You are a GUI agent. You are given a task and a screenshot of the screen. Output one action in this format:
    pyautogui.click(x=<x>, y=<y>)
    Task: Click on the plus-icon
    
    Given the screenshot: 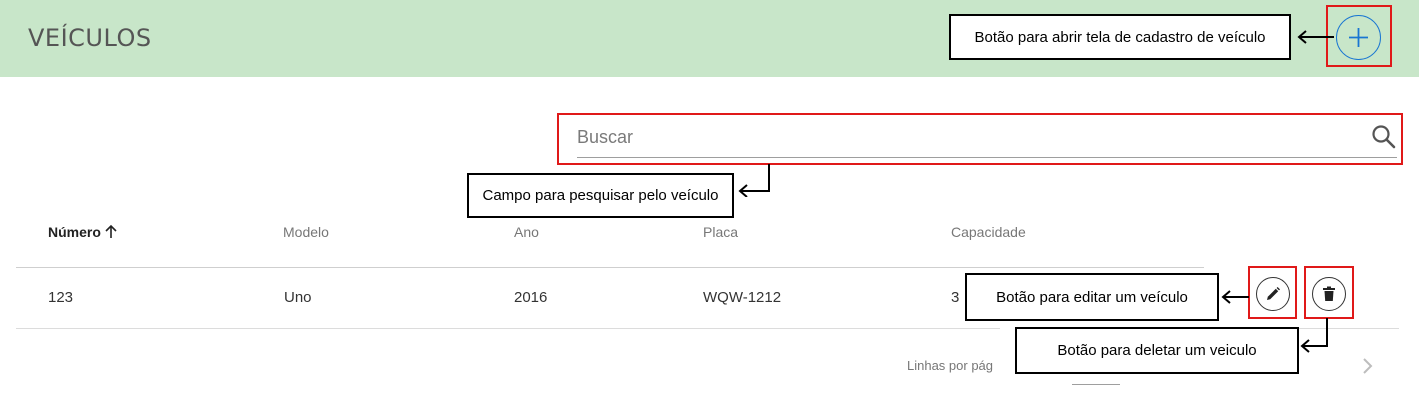 What is the action you would take?
    pyautogui.click(x=1358, y=37)
    